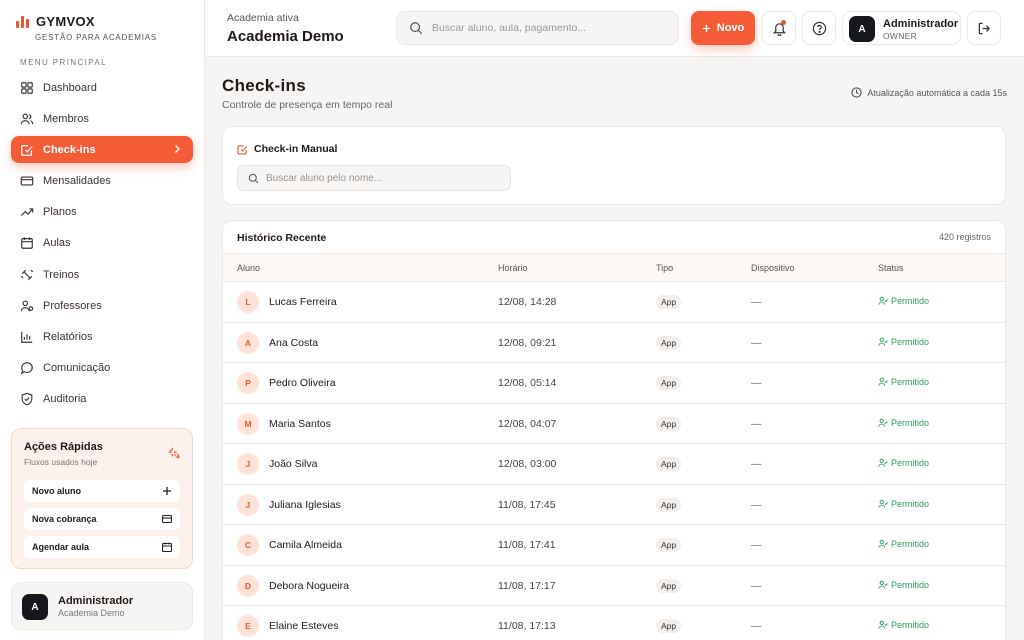  What do you see at coordinates (891, 268) in the screenshot?
I see `column-header-status: Status` at bounding box center [891, 268].